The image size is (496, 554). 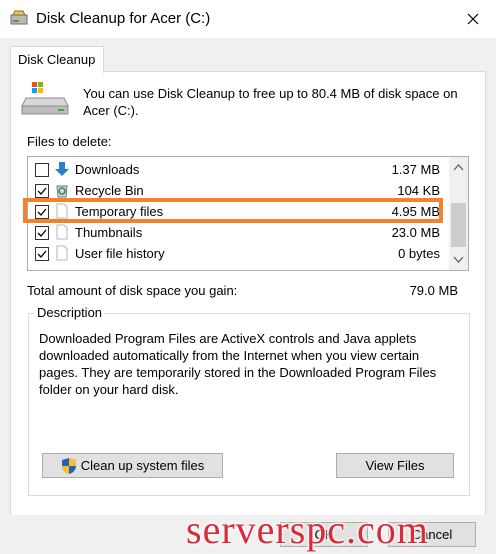 What do you see at coordinates (107, 169) in the screenshot?
I see `file-label: Downloads` at bounding box center [107, 169].